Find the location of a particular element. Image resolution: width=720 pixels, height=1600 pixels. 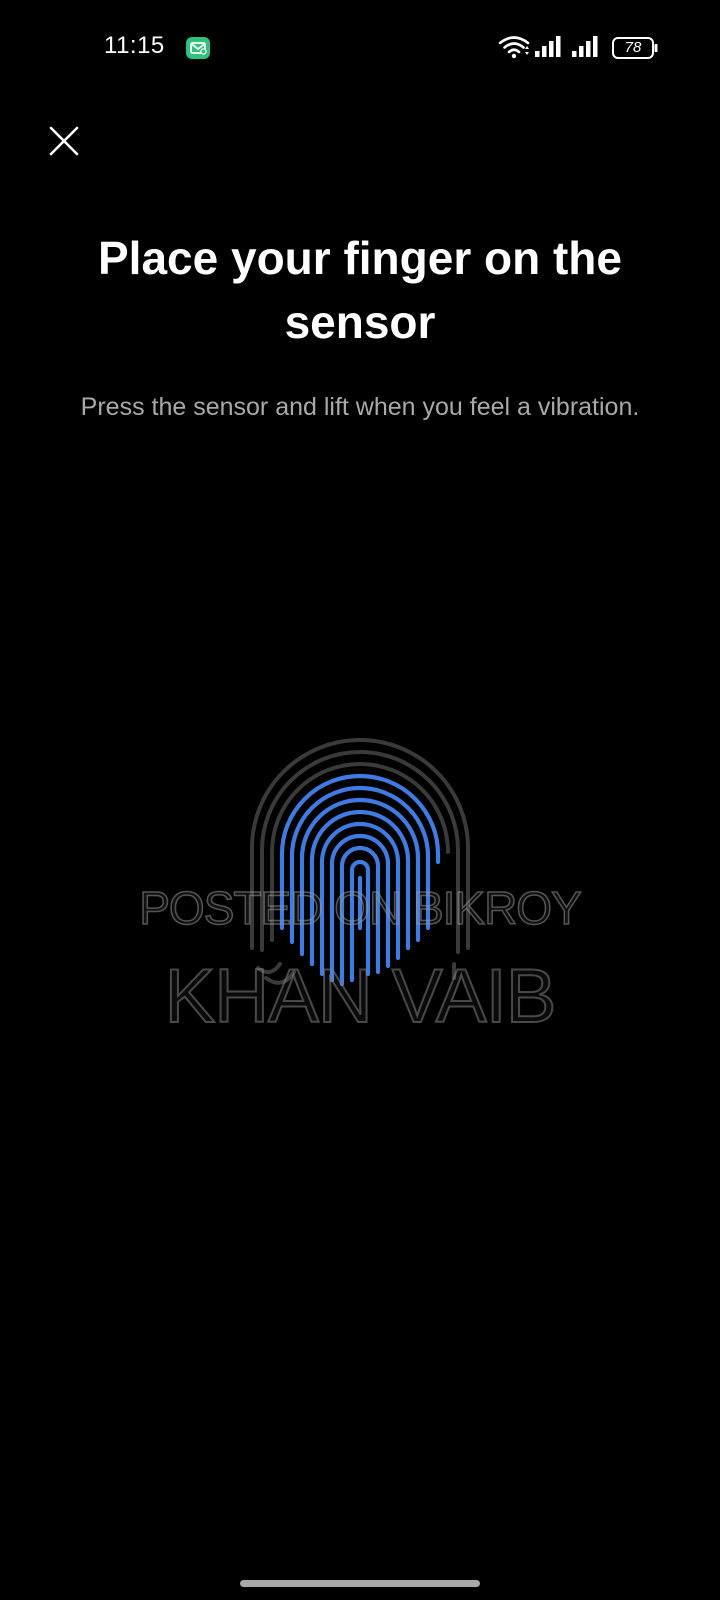

home-indicator is located at coordinates (360, 1583).